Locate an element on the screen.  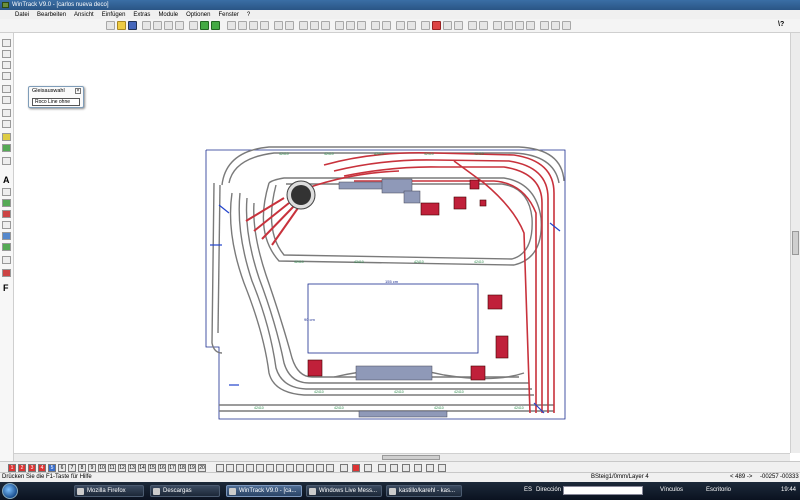
layer-button-7: 7 is located at coordinates (72, 468).